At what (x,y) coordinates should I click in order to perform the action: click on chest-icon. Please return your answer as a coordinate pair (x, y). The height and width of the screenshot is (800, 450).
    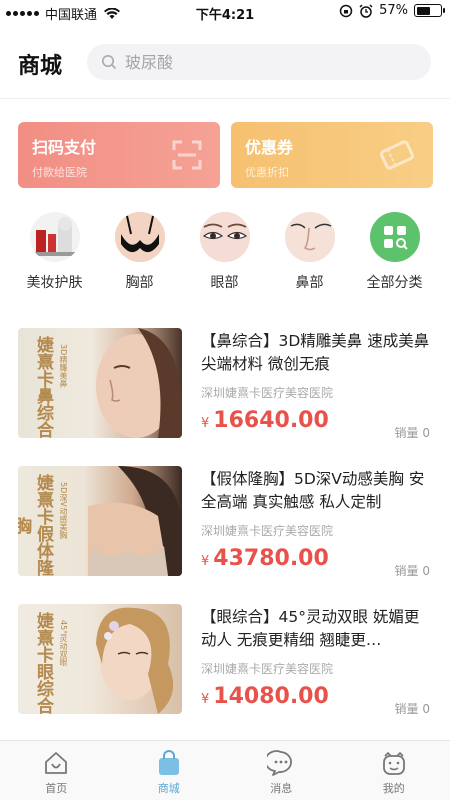
    Looking at the image, I should click on (139, 237).